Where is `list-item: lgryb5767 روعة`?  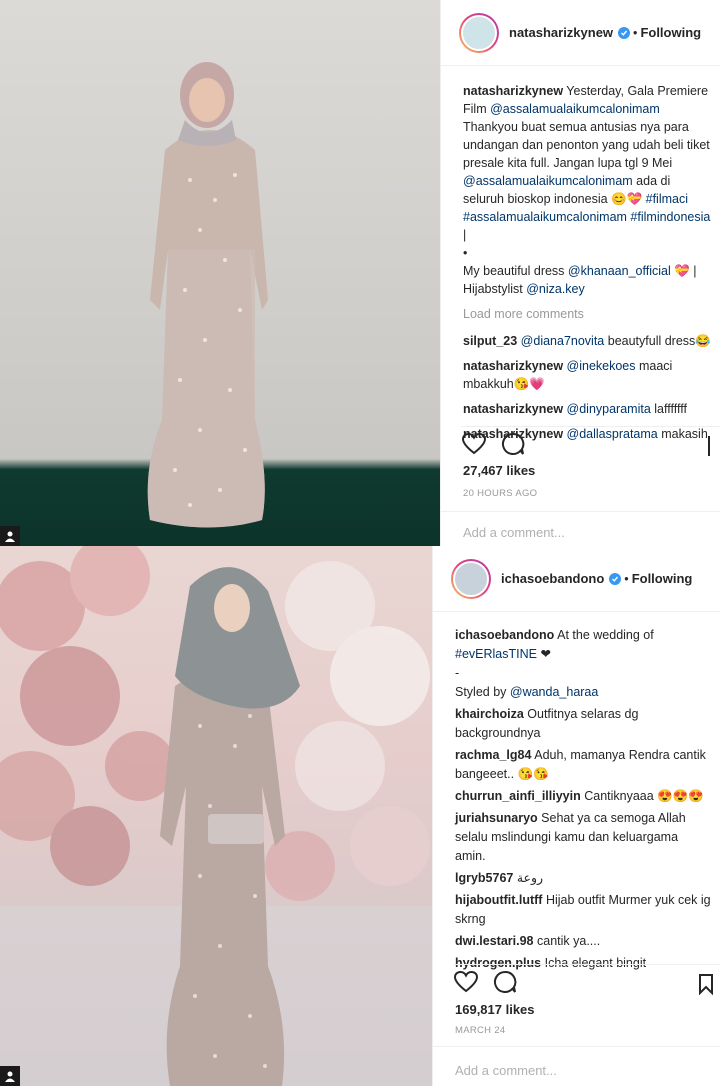
list-item: lgryb5767 روعة is located at coordinates (499, 878).